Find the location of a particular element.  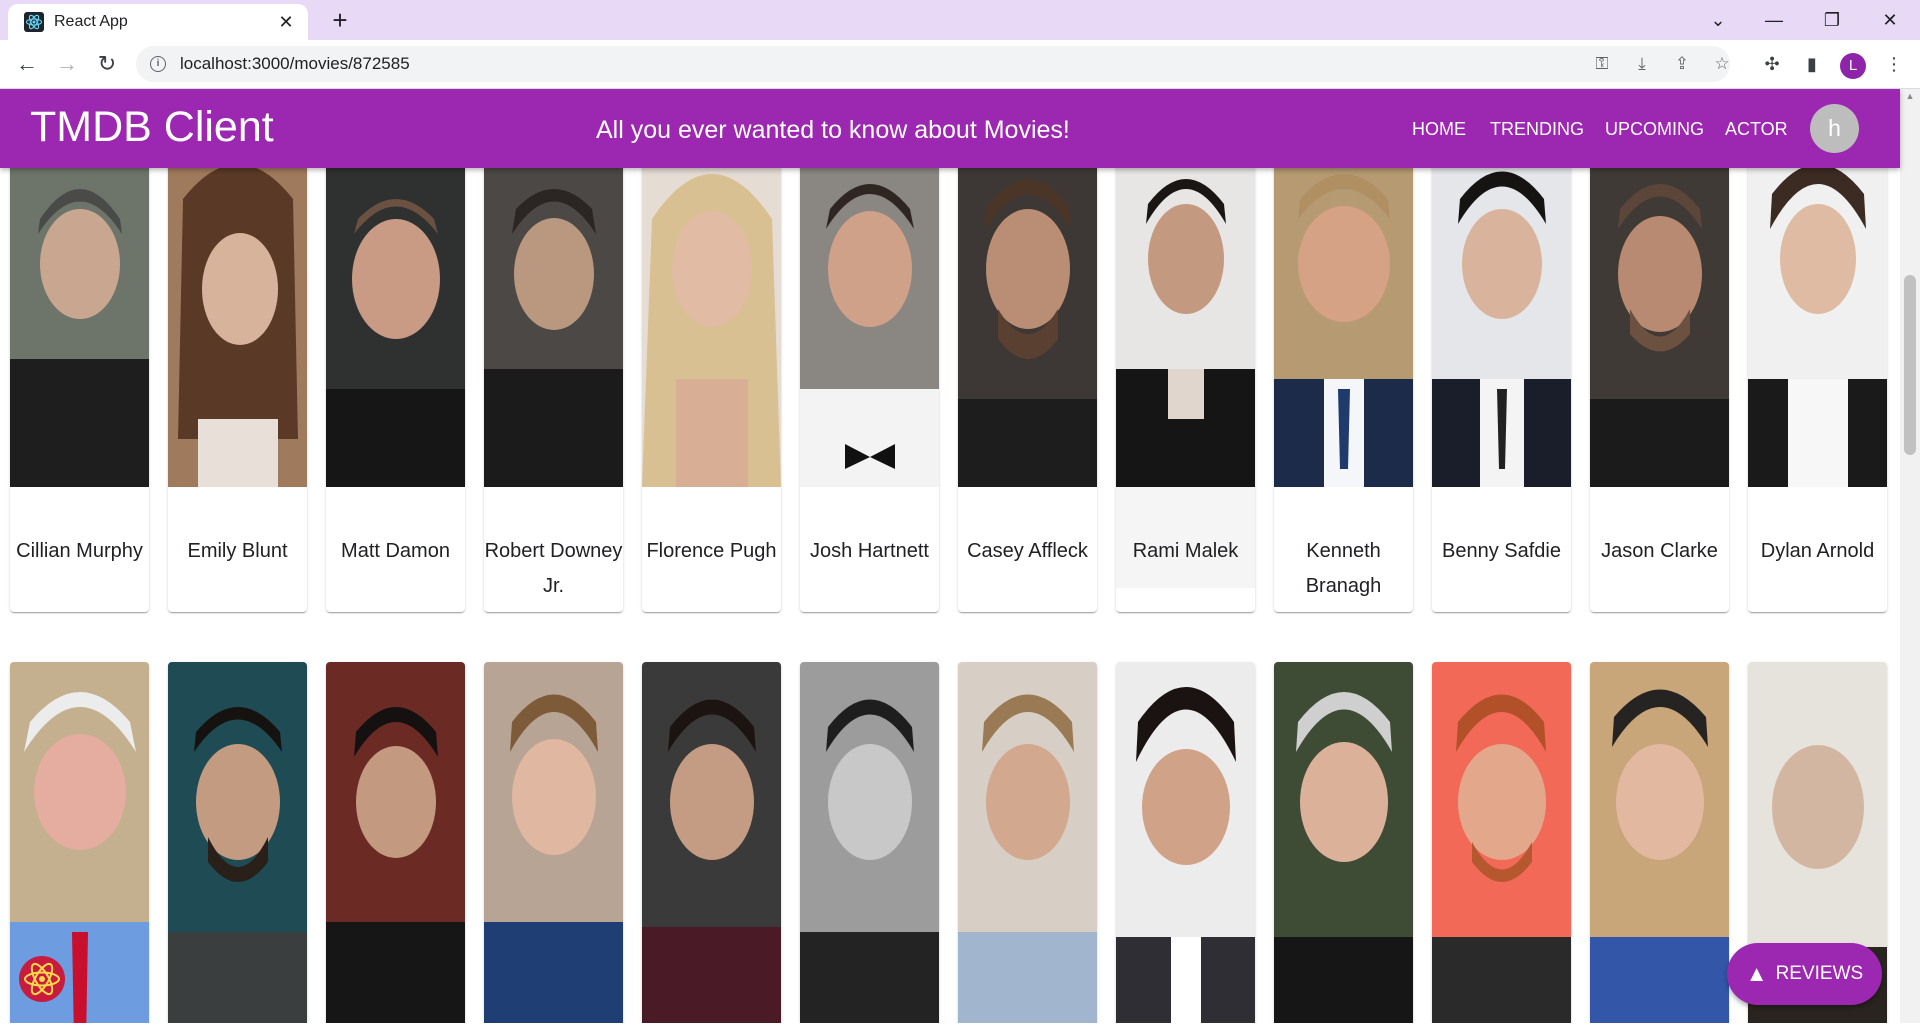

reviews-button: ▲ Reviews is located at coordinates (1804, 974).